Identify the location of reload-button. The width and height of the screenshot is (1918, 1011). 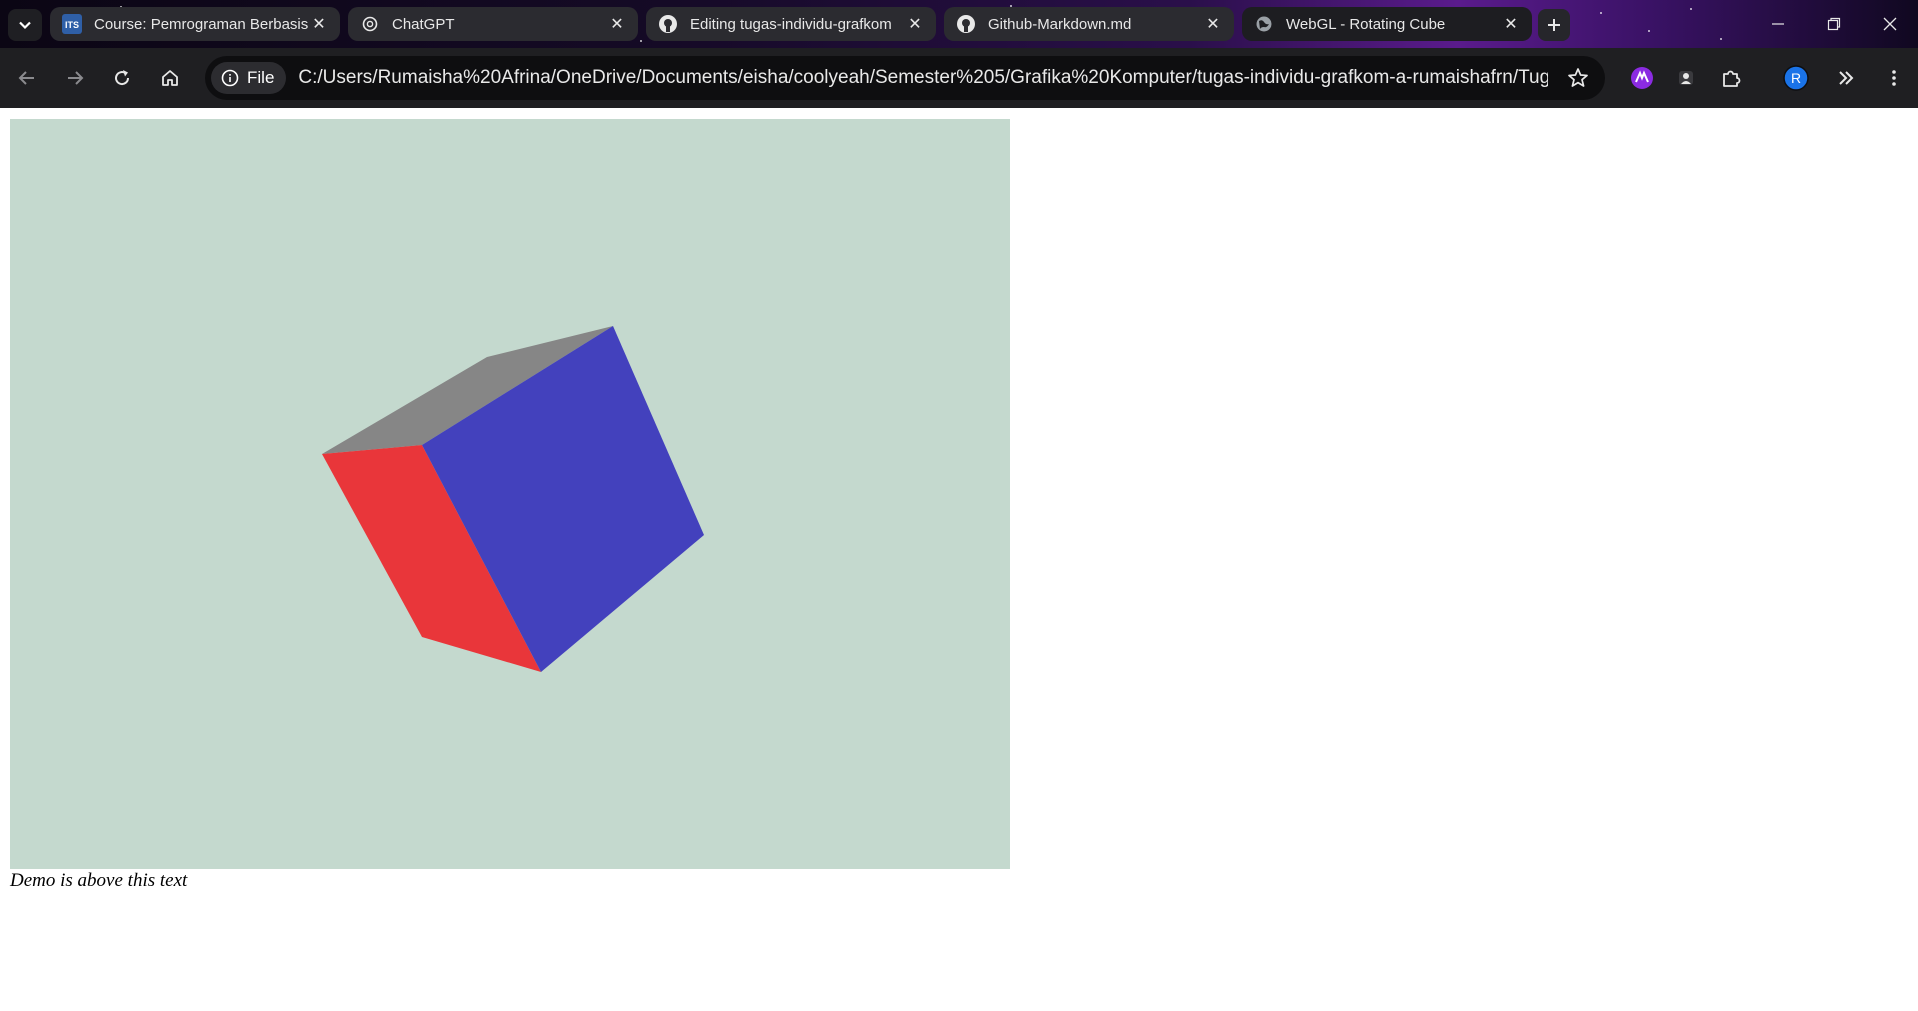
(122, 78).